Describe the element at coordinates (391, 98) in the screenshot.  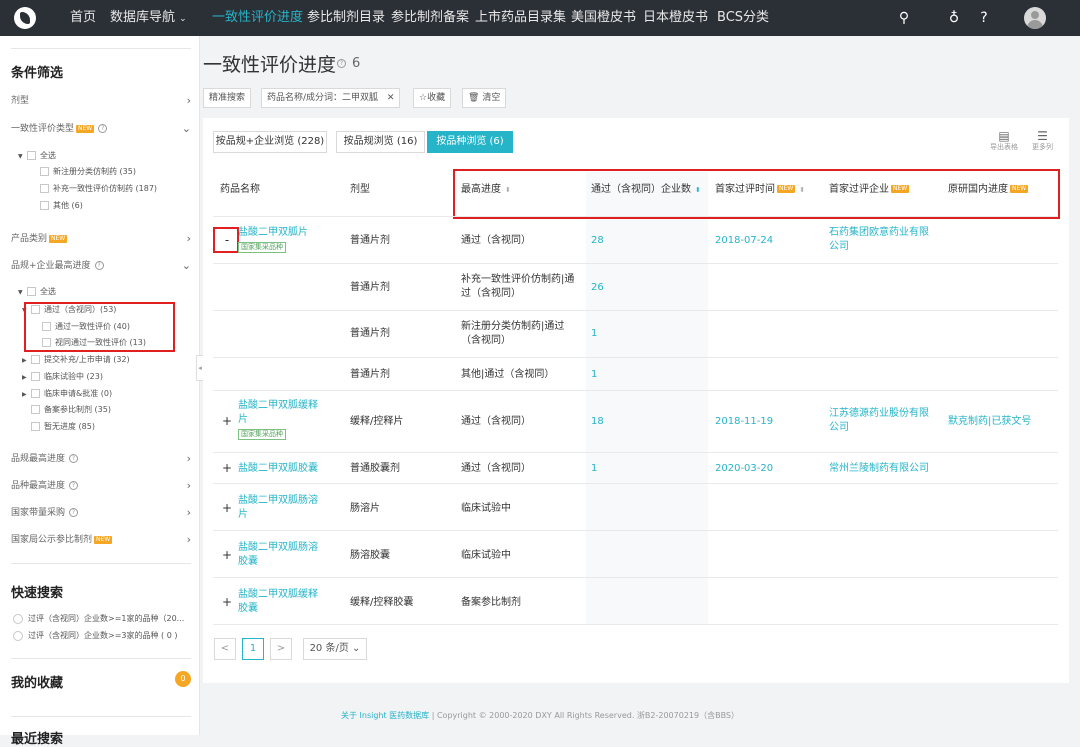
I see `close-icon: ✕` at that location.